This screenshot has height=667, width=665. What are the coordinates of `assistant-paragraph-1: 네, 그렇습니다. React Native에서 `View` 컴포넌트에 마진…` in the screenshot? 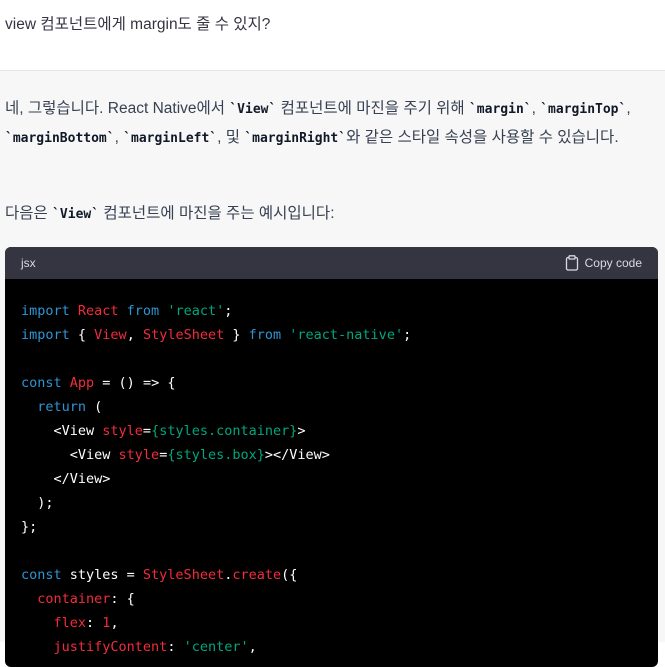 It's located at (332, 124).